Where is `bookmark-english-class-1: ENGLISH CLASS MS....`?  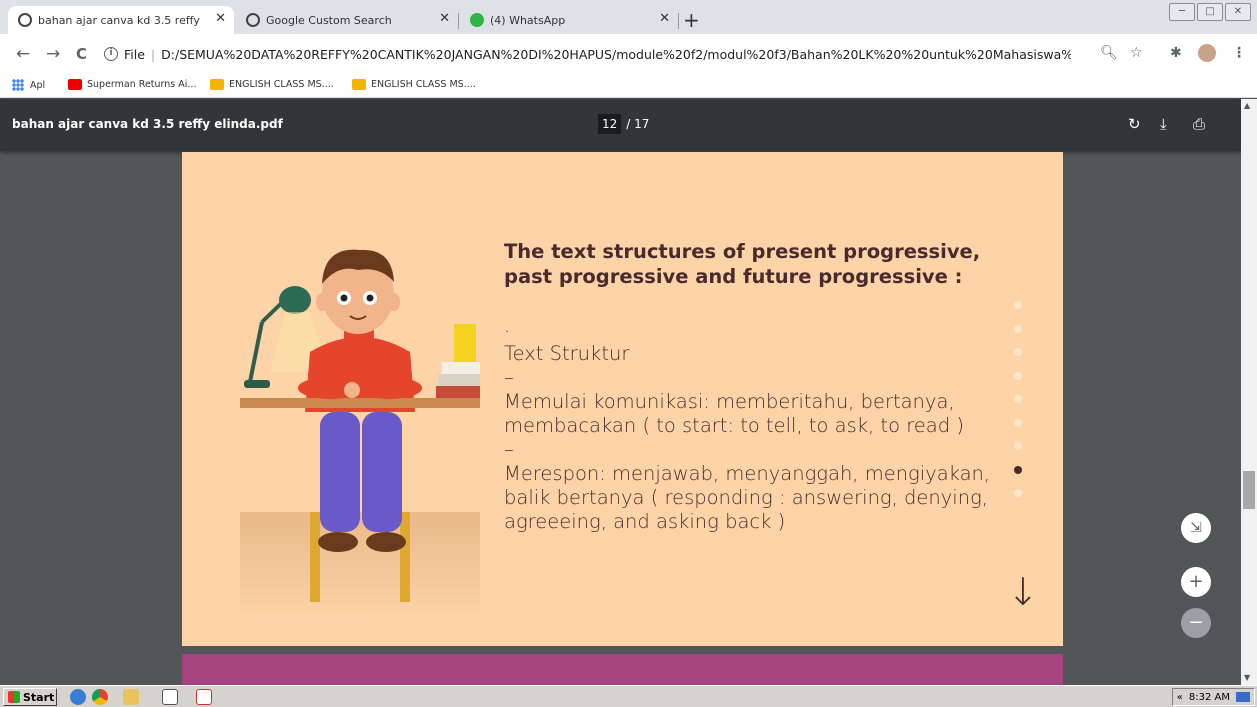 bookmark-english-class-1: ENGLISH CLASS MS.... is located at coordinates (272, 84).